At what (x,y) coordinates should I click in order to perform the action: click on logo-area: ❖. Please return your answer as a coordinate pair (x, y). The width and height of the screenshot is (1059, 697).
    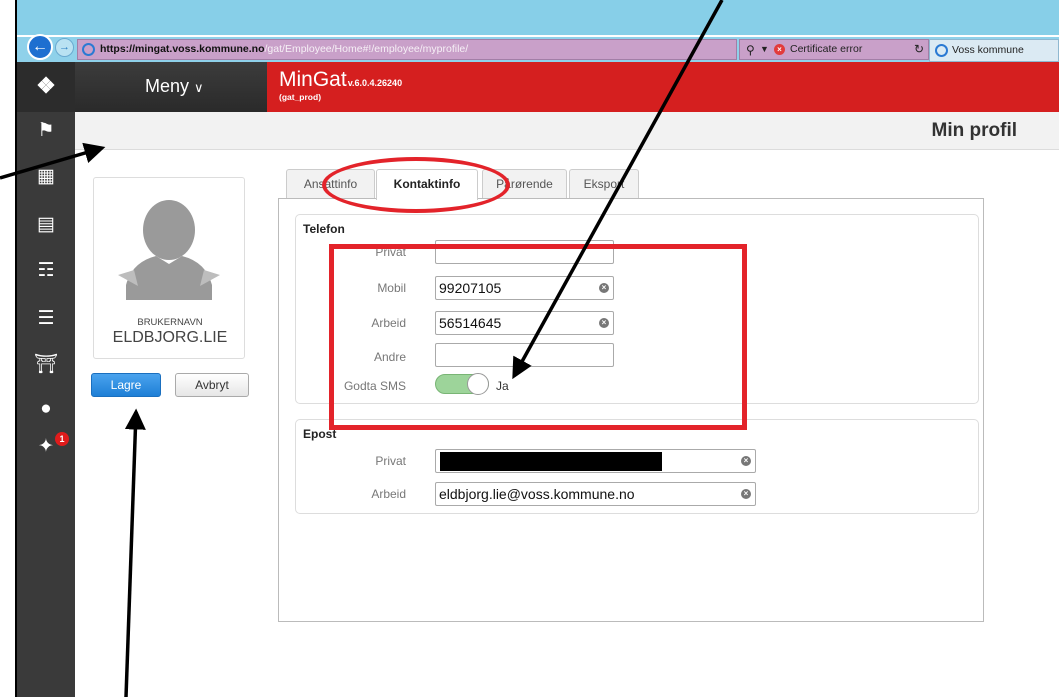
    Looking at the image, I should click on (46, 87).